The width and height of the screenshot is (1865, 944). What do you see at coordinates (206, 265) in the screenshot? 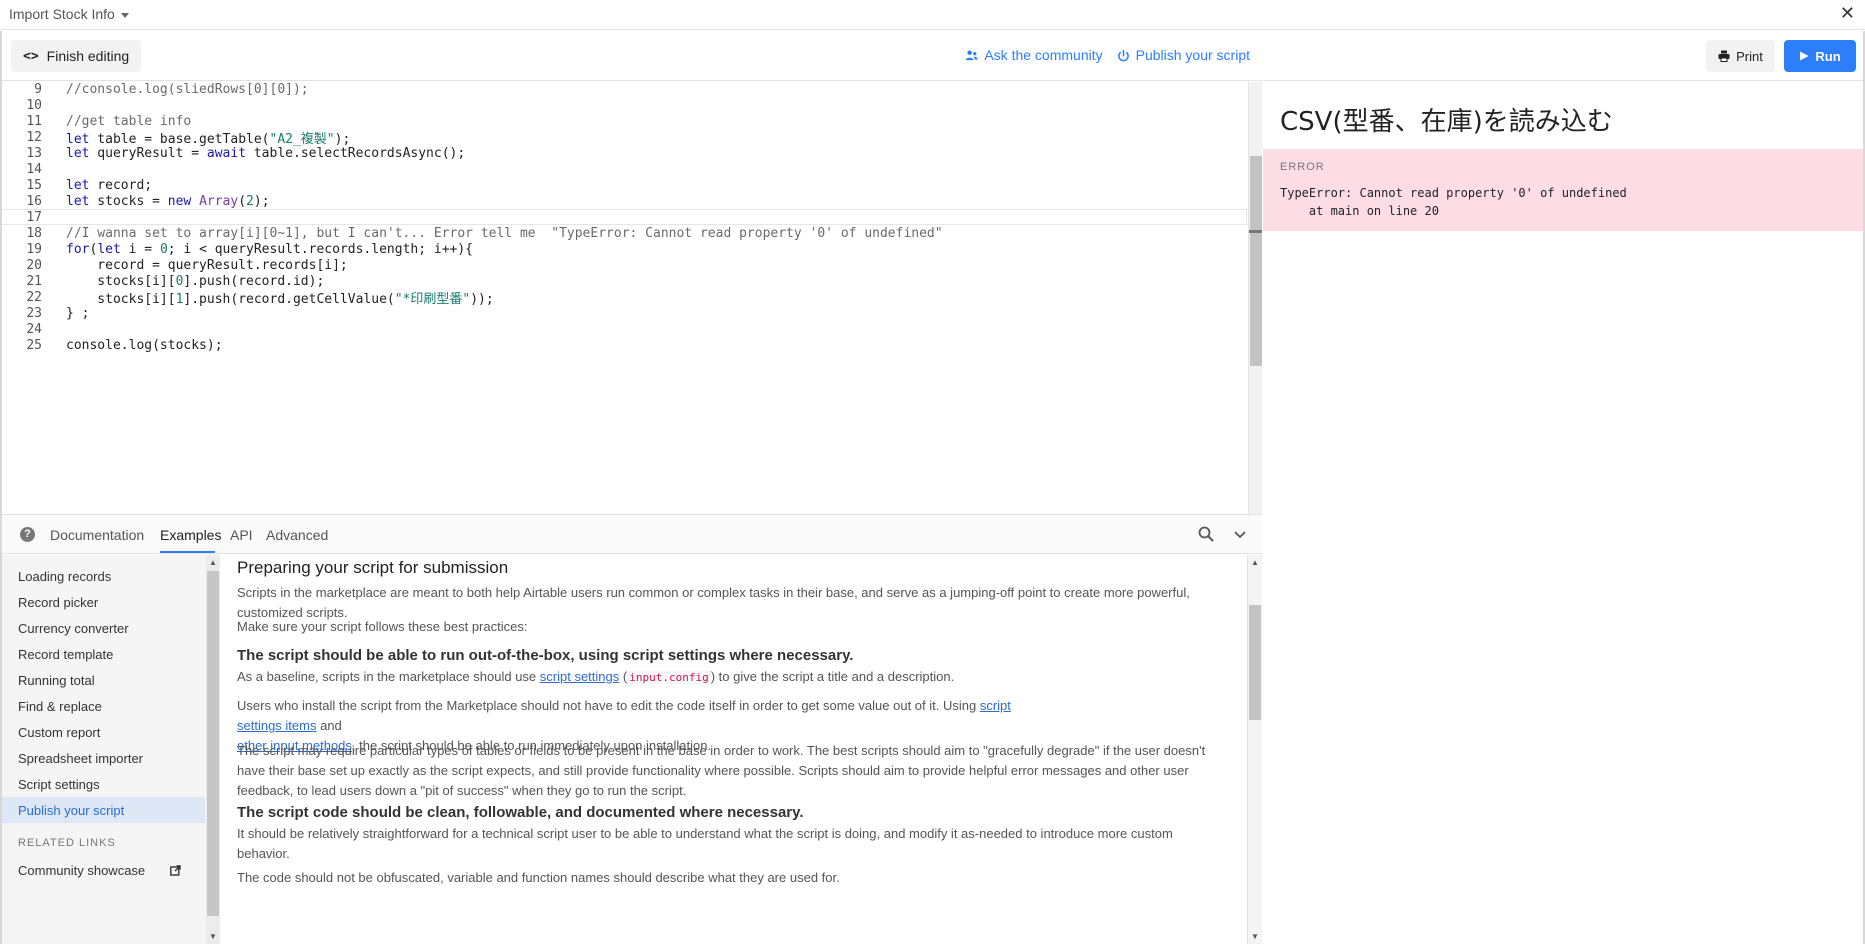
I see `code-text: record = queryResult.records[i];` at bounding box center [206, 265].